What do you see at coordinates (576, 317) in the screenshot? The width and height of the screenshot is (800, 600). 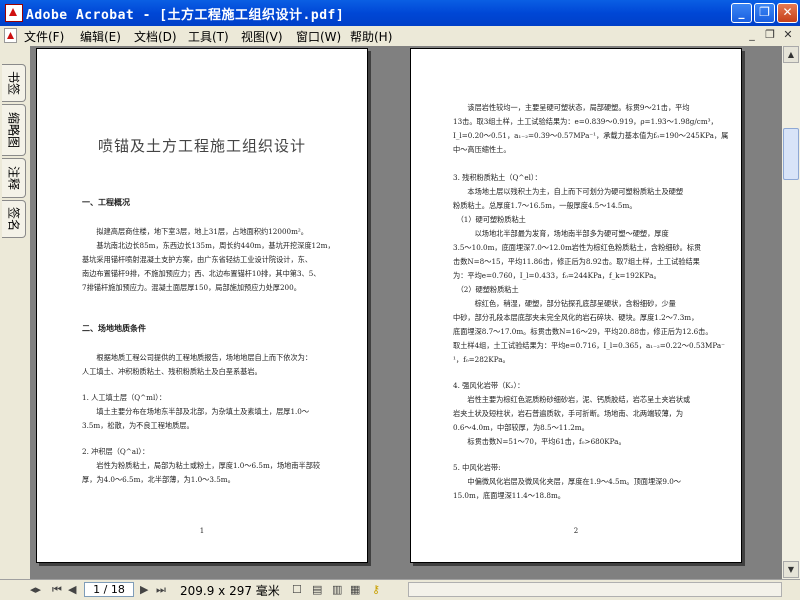 I see `paragraph-line: 中砂，部分孔段本层底部夹未完全风化的岩石碎块、硬块。厚度1.2～7.3m，` at bounding box center [576, 317].